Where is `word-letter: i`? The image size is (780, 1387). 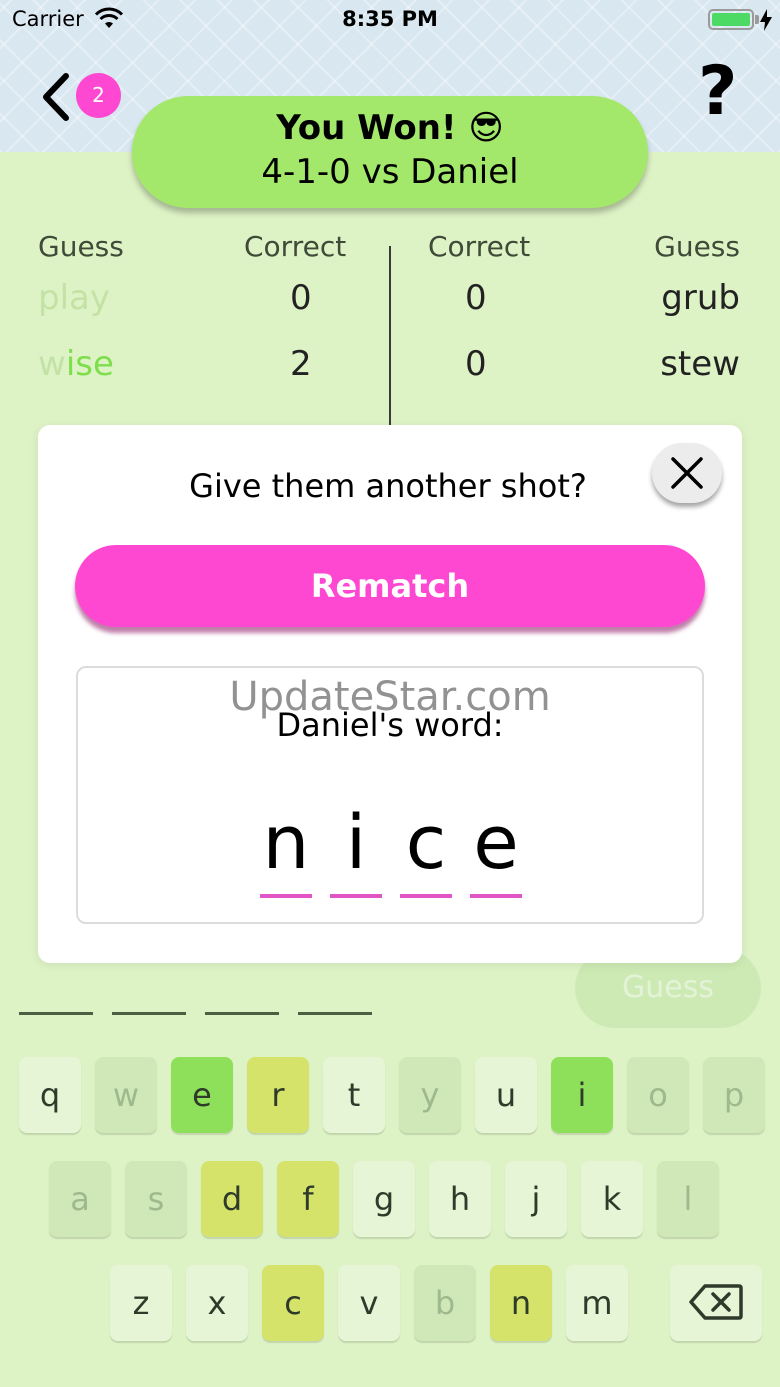
word-letter: i is located at coordinates (356, 843).